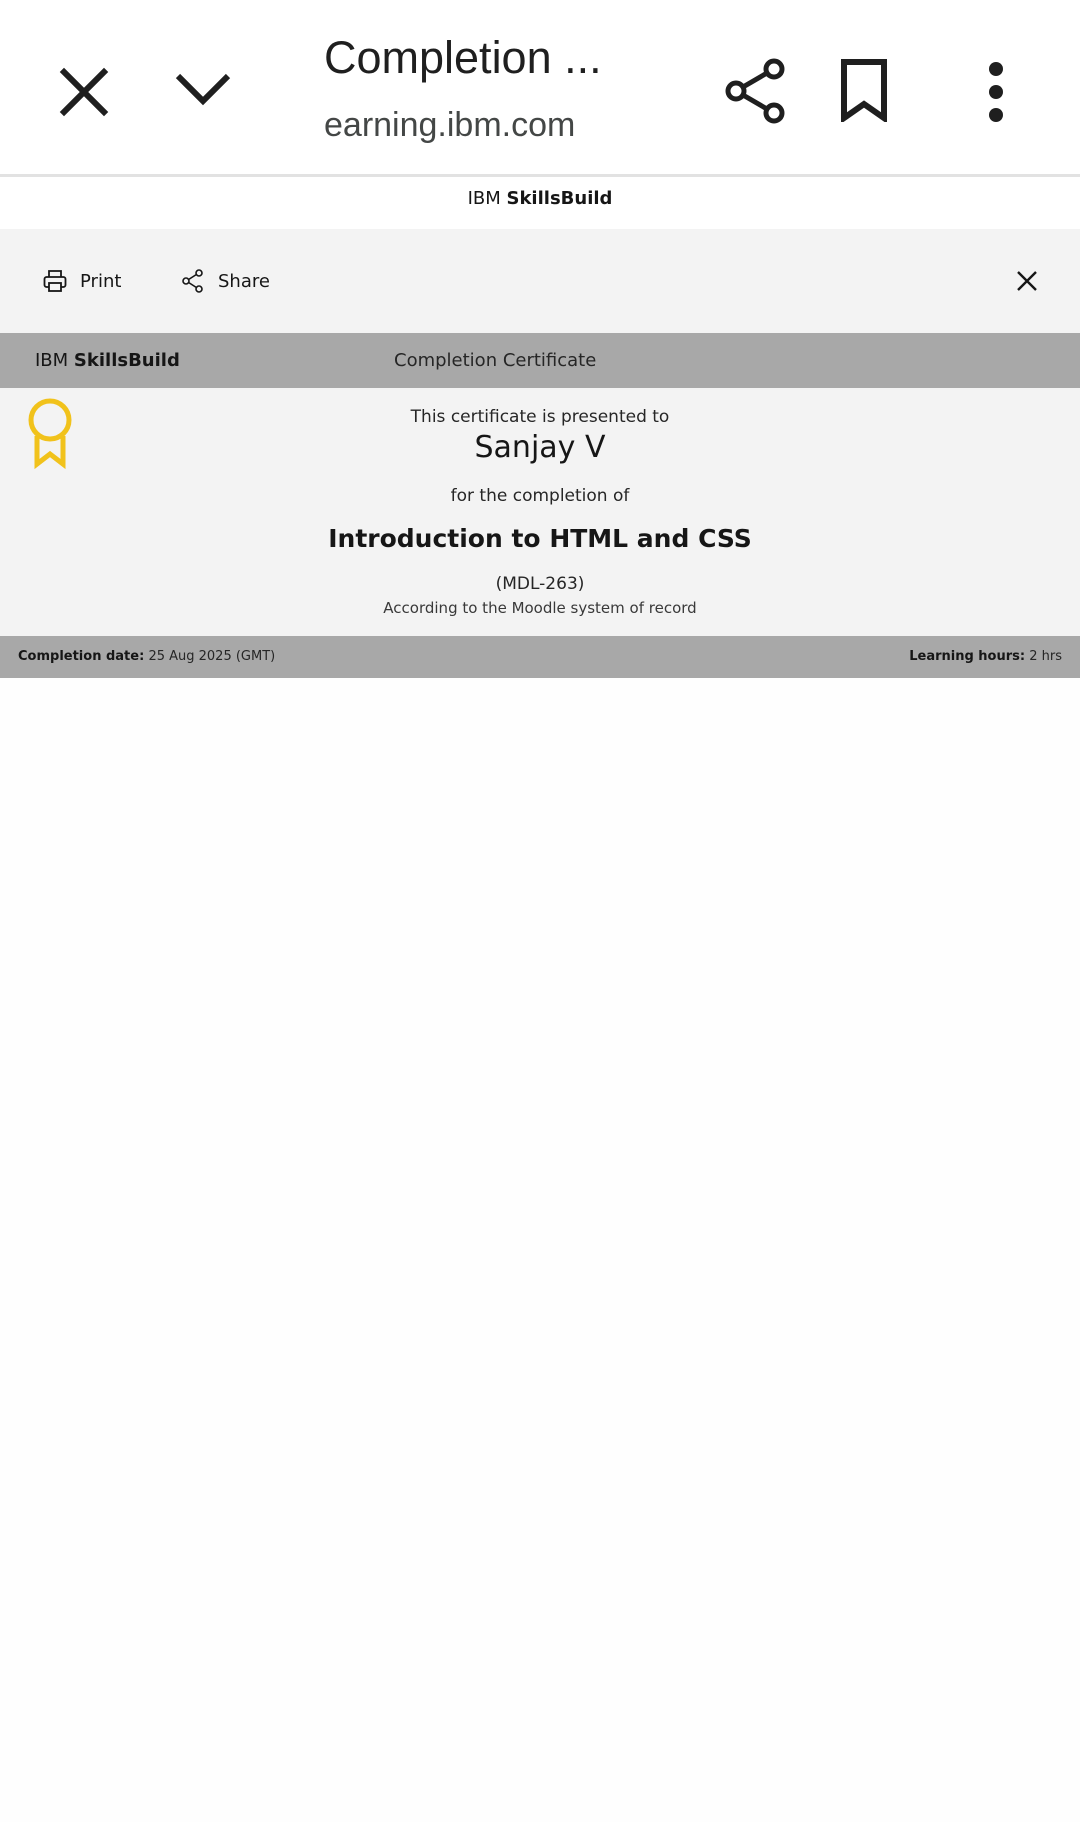  I want to click on certificate-brand: IBM SkillsBuild, so click(107, 360).